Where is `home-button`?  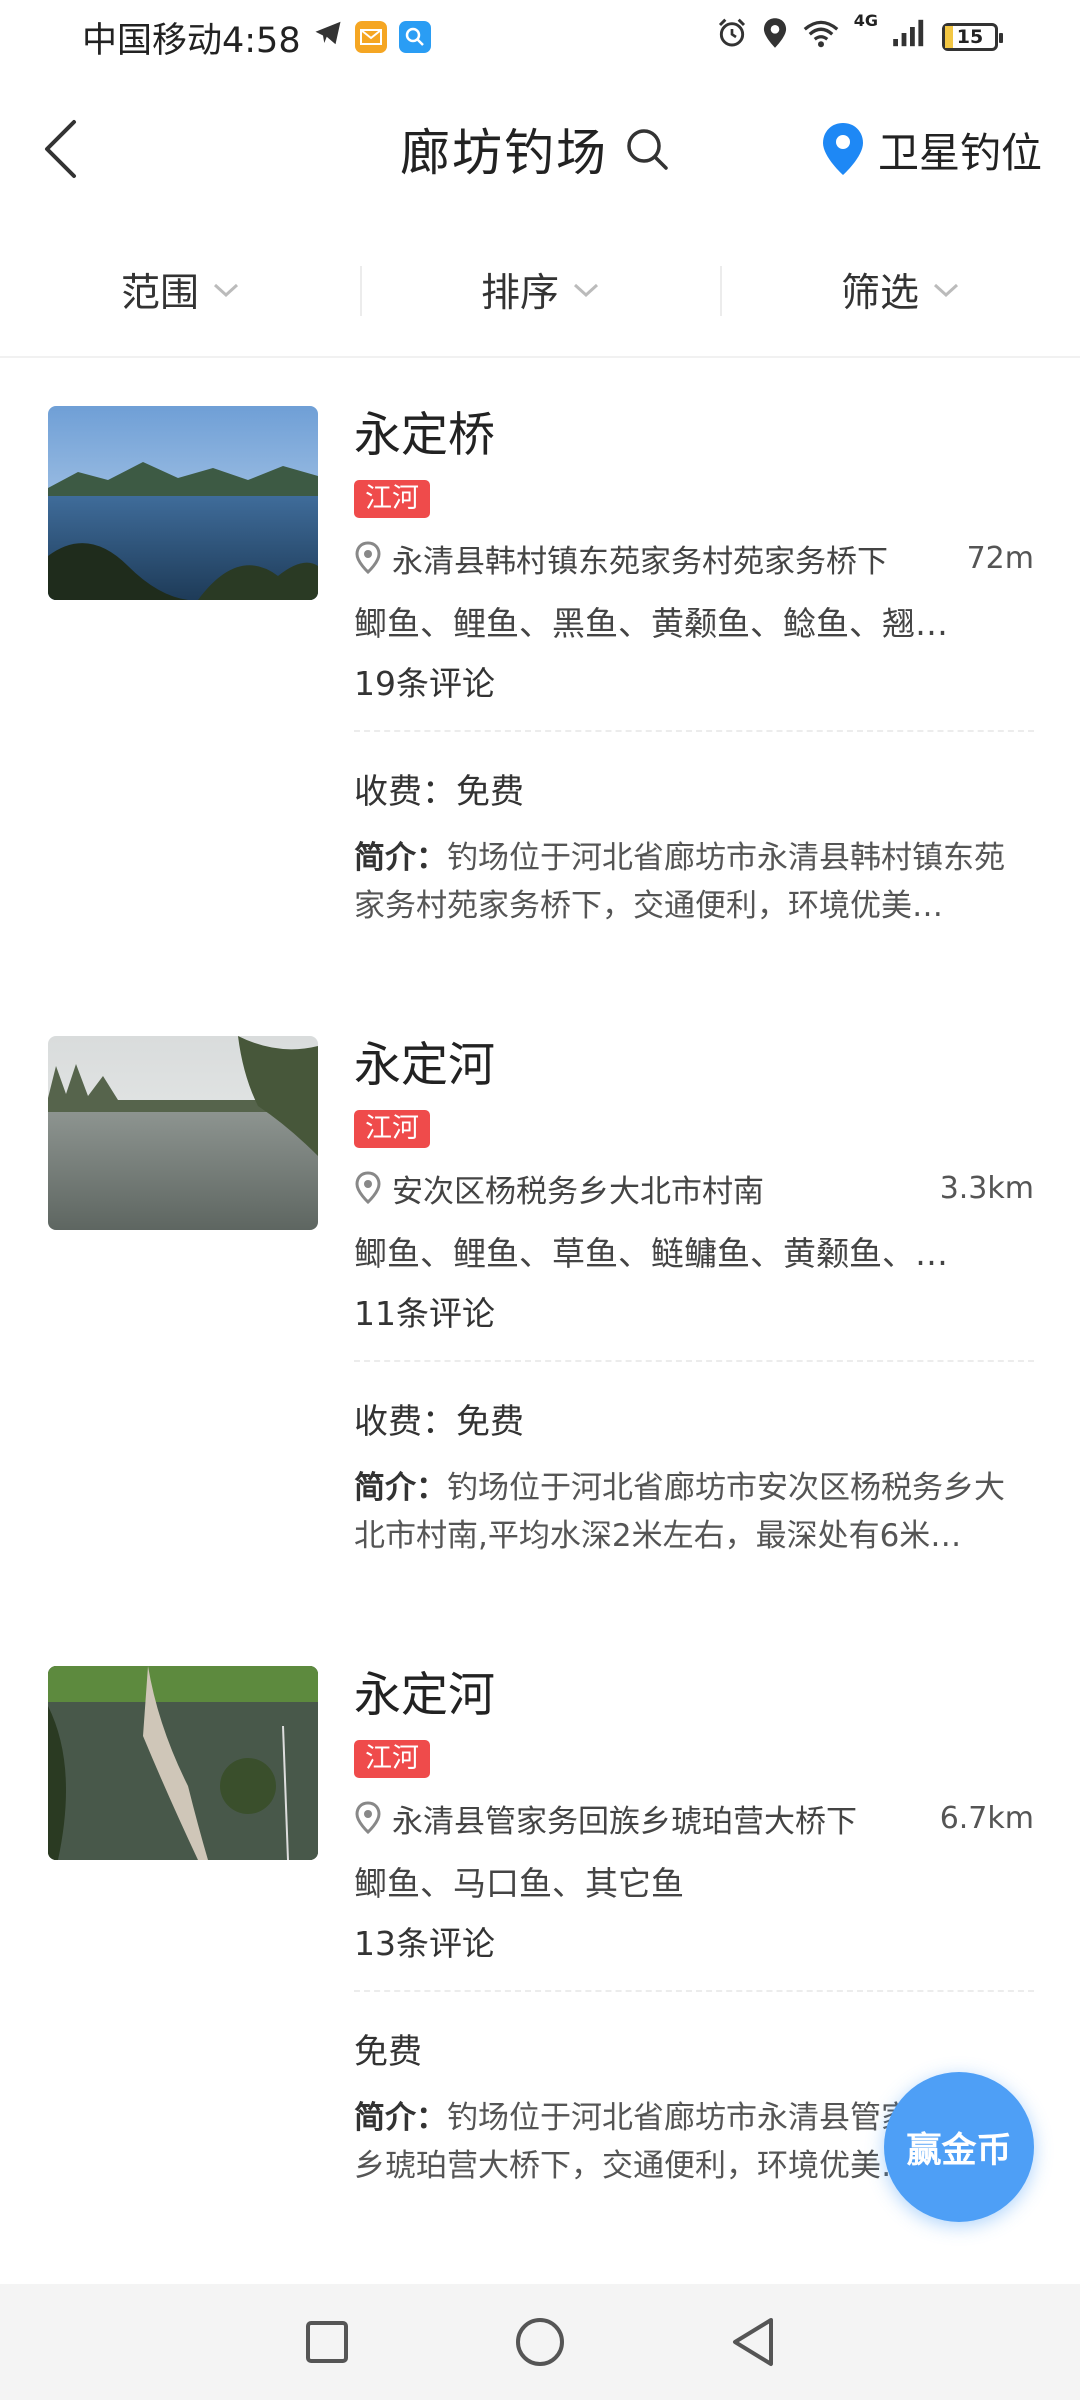 home-button is located at coordinates (540, 2342).